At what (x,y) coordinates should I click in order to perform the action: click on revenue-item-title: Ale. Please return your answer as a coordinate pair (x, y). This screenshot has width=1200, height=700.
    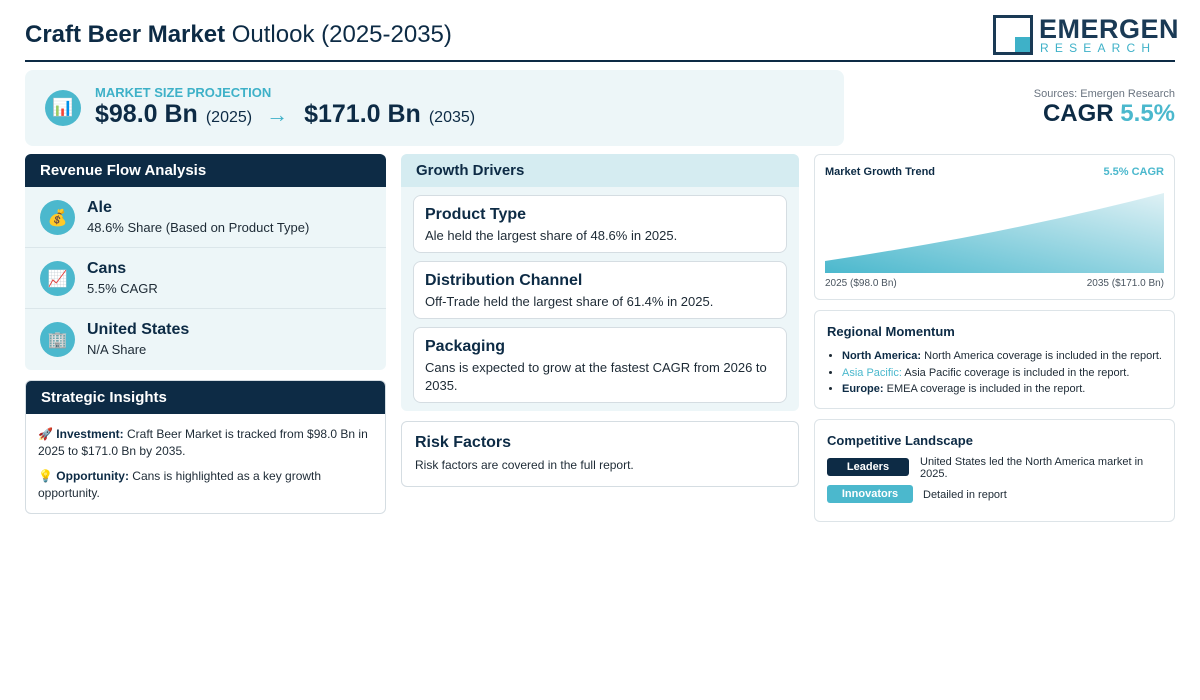
    Looking at the image, I should click on (99, 207).